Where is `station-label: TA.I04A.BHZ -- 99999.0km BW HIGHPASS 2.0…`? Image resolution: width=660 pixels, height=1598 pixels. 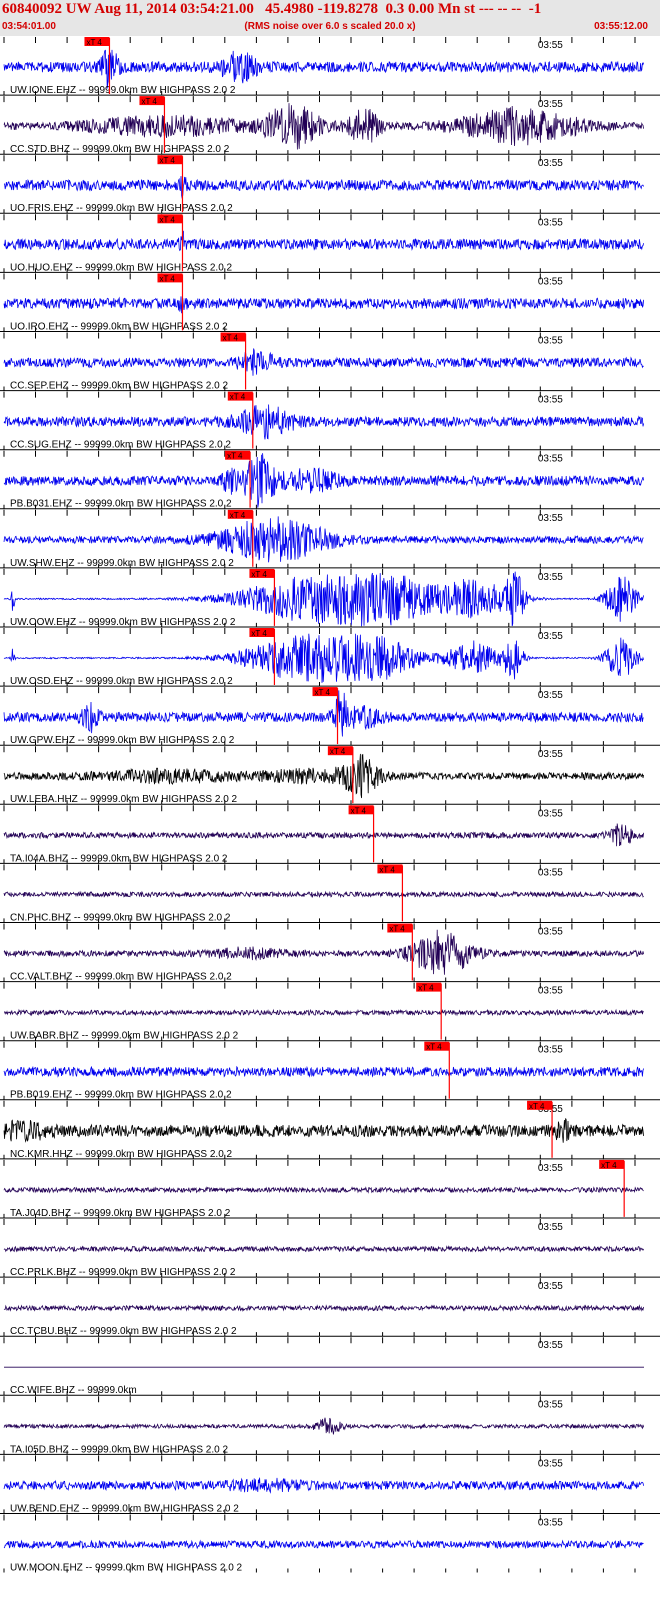 station-label: TA.I04A.BHZ -- 99999.0km BW HIGHPASS 2.0… is located at coordinates (119, 858).